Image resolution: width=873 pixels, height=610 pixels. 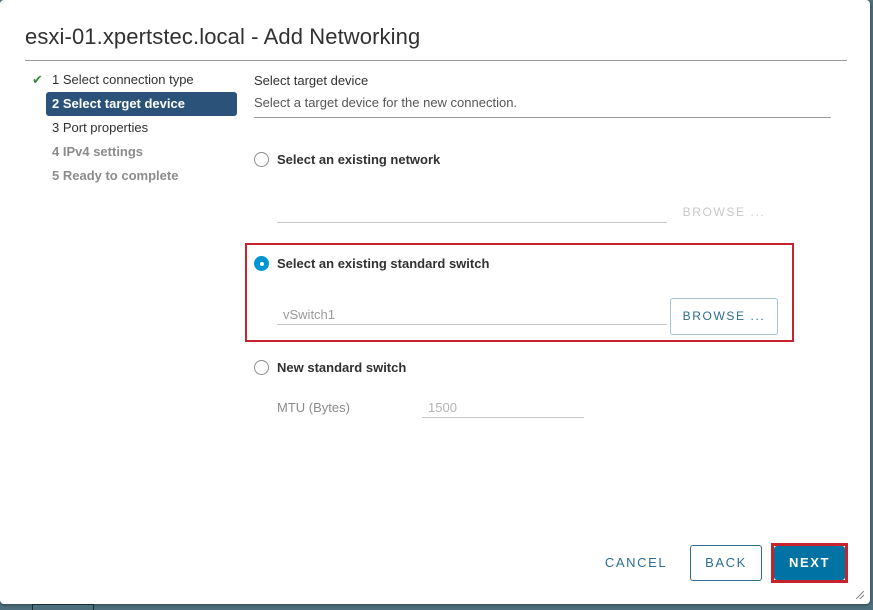 What do you see at coordinates (472, 213) in the screenshot?
I see `network-input` at bounding box center [472, 213].